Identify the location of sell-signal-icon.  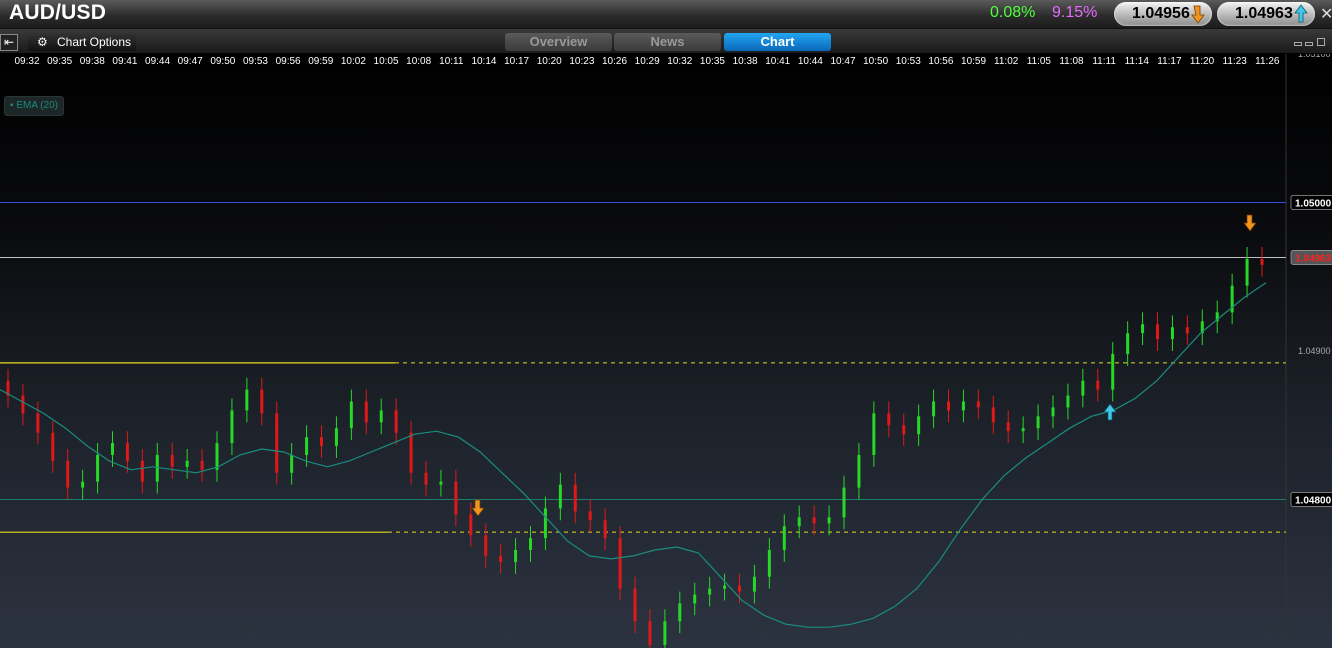
(478, 508).